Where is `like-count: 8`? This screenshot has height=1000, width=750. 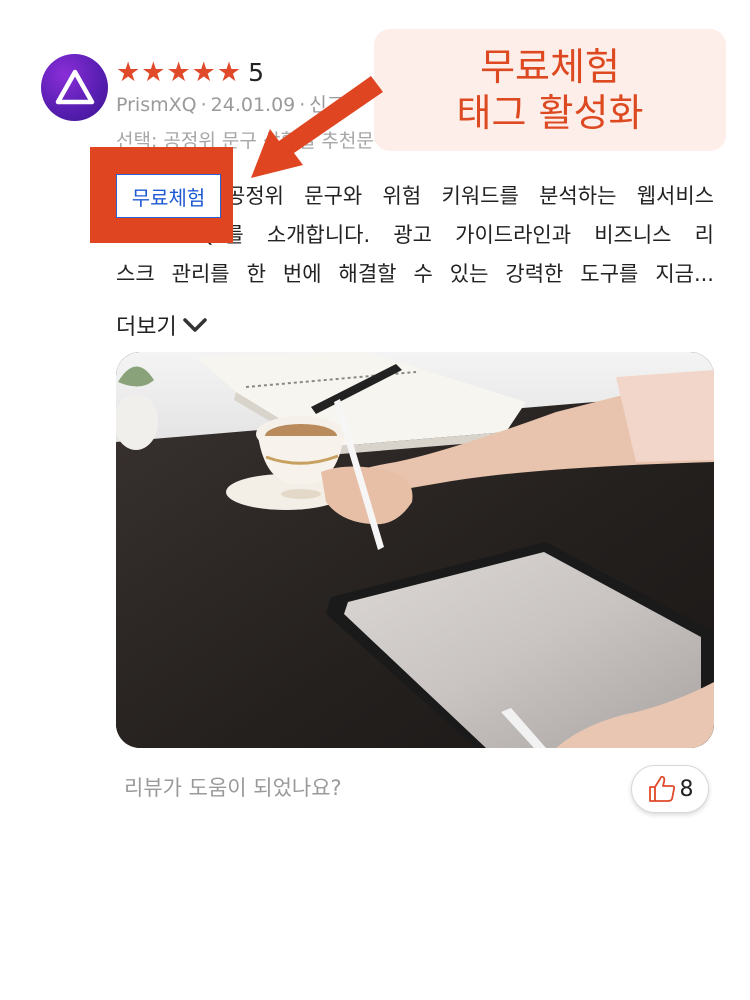 like-count: 8 is located at coordinates (686, 789).